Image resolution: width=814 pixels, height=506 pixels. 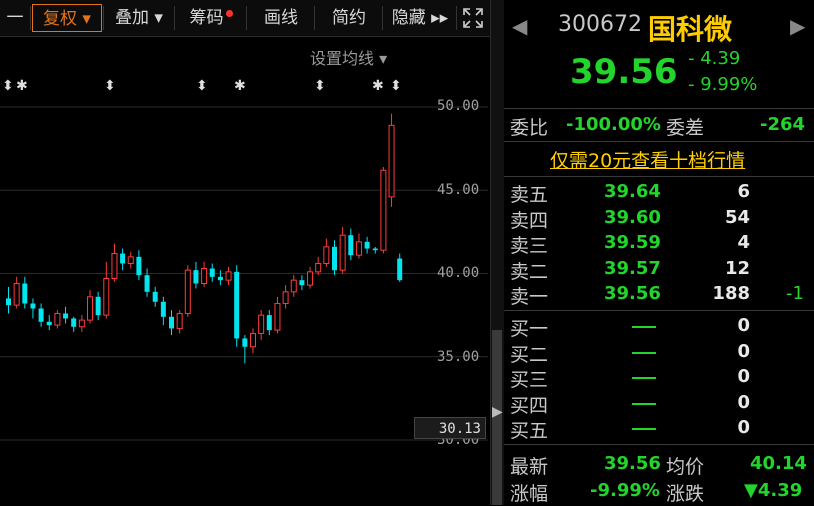 What do you see at coordinates (67, 18) in the screenshot?
I see `fuquan-dropdown: 复权 ▾` at bounding box center [67, 18].